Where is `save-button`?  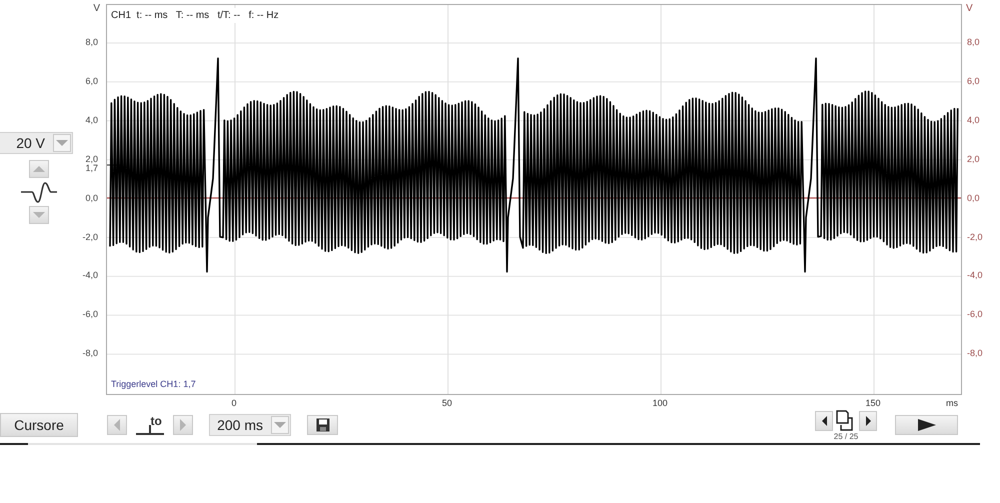
save-button is located at coordinates (322, 425).